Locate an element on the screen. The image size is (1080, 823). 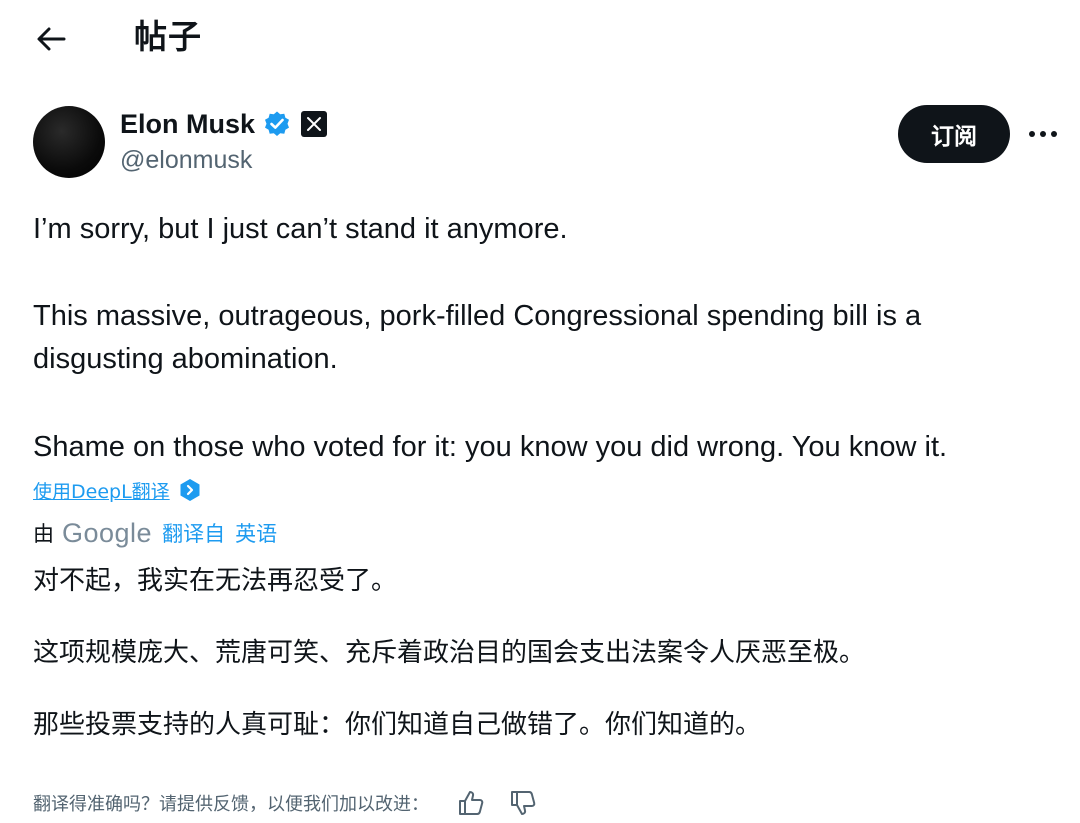
arrow-left-icon is located at coordinates (51, 39).